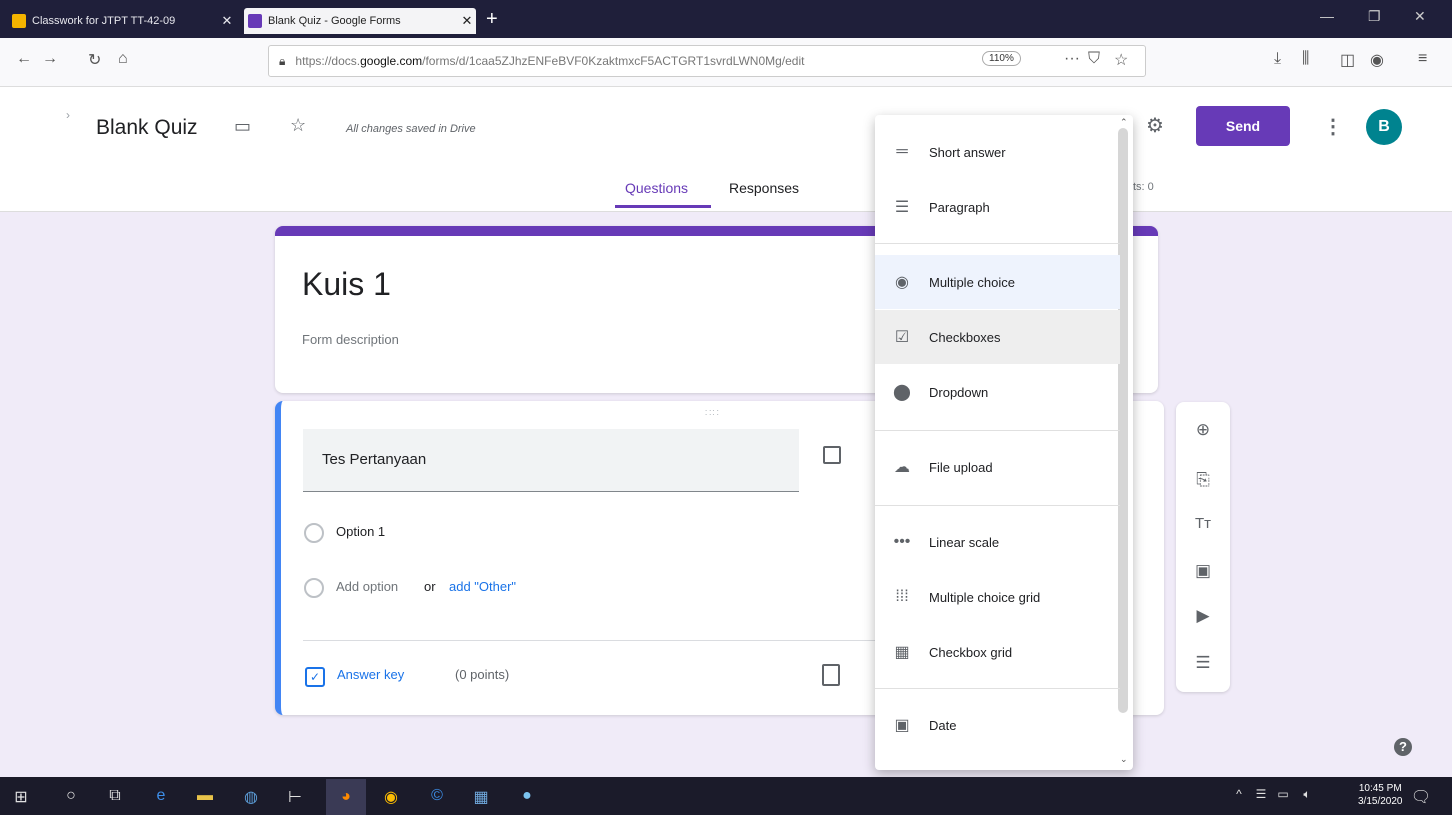 The height and width of the screenshot is (815, 1452). I want to click on help-icon: ?, so click(1403, 747).